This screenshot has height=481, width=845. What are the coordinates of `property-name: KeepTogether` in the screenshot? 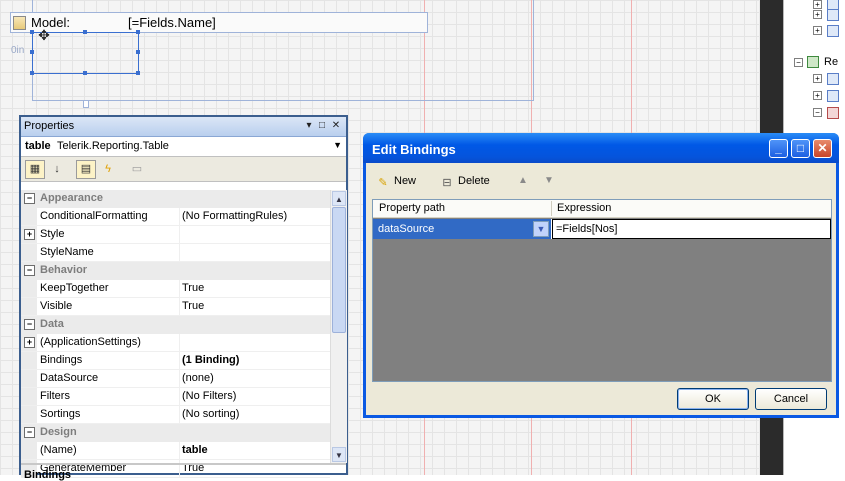 It's located at (74, 288).